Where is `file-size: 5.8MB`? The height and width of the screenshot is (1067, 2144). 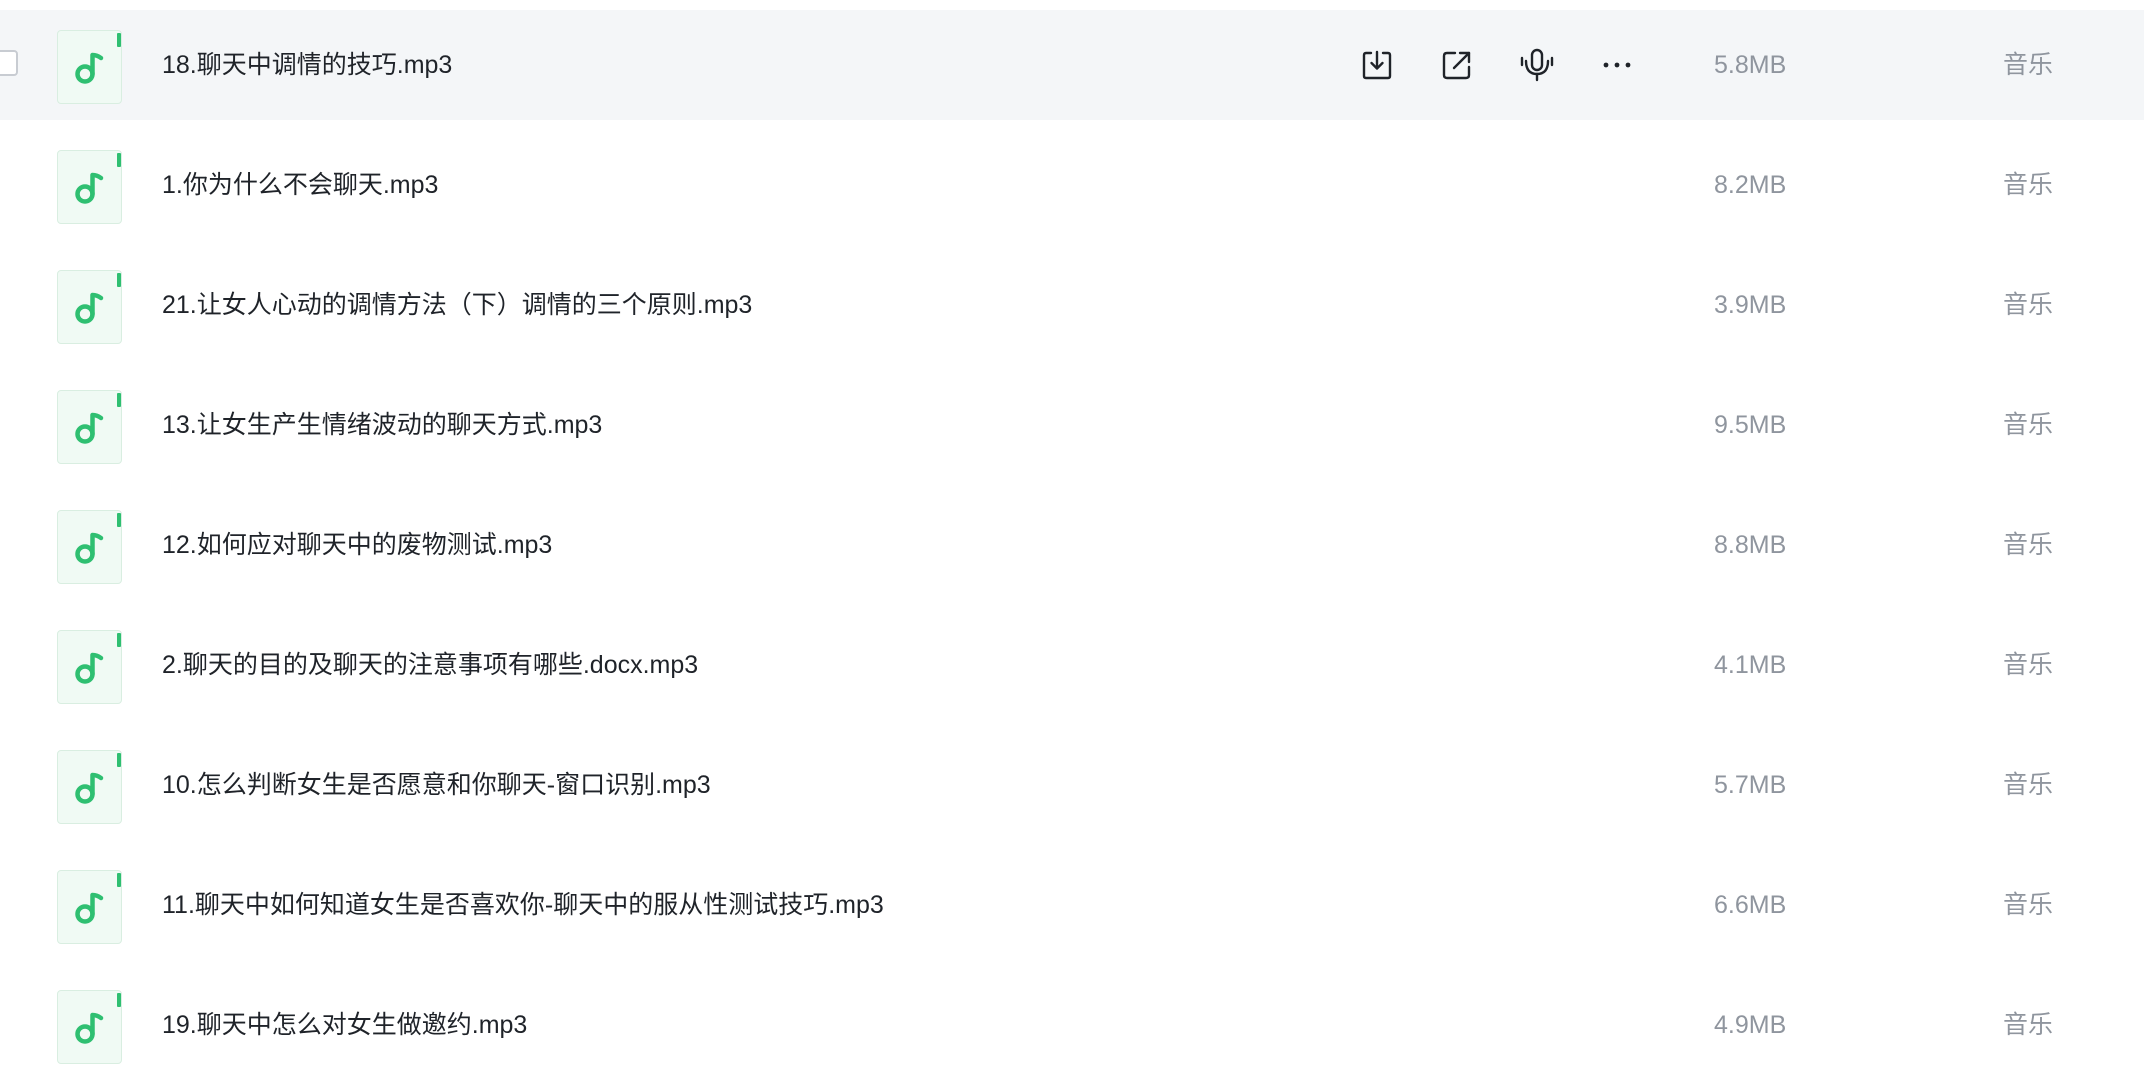 file-size: 5.8MB is located at coordinates (1750, 65).